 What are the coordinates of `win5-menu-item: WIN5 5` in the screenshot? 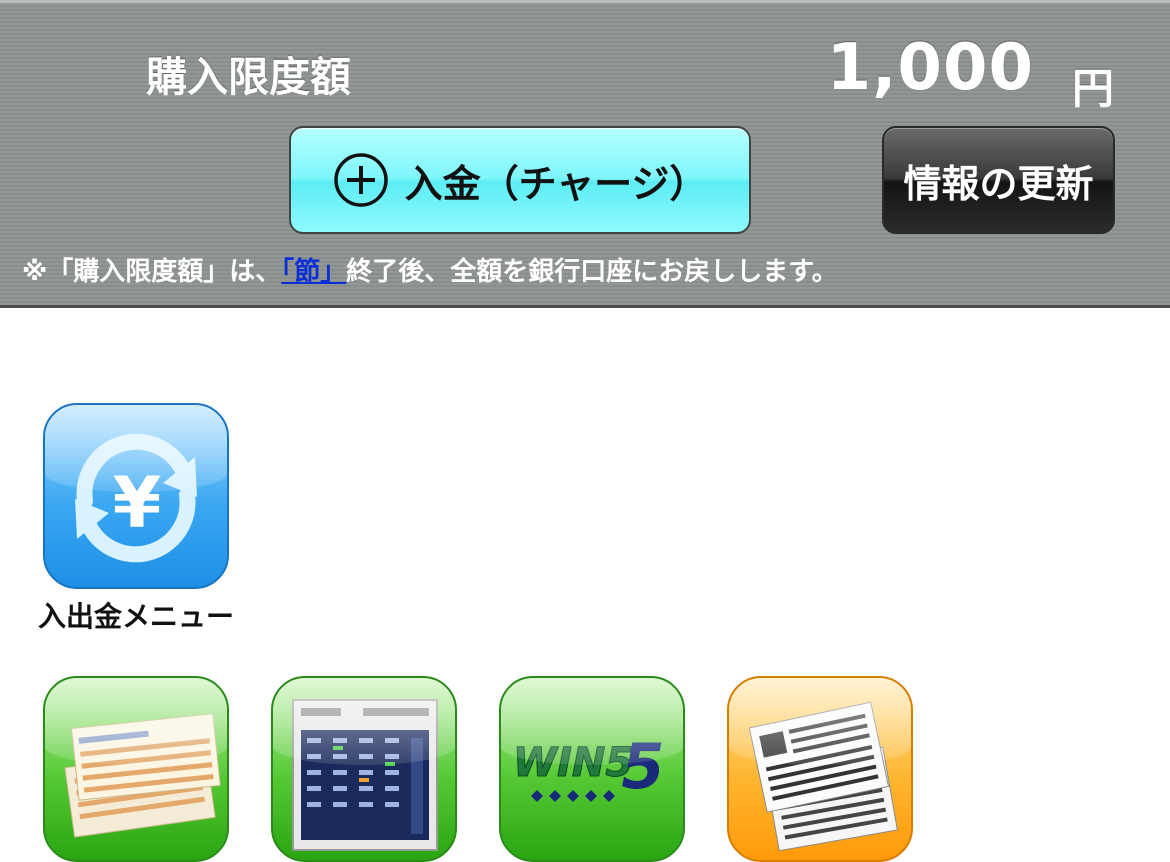 It's located at (592, 769).